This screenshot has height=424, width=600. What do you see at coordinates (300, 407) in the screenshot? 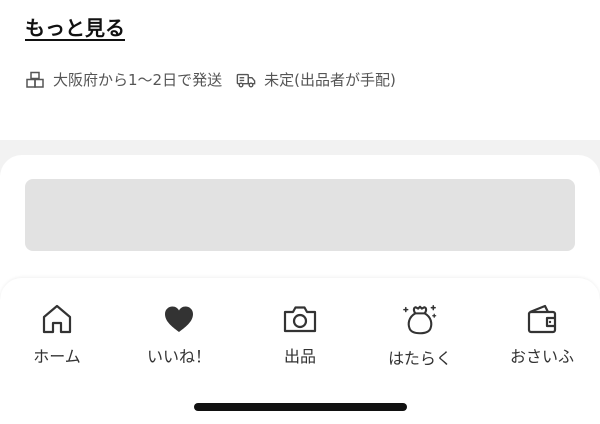
I see `home-indicator-bar` at bounding box center [300, 407].